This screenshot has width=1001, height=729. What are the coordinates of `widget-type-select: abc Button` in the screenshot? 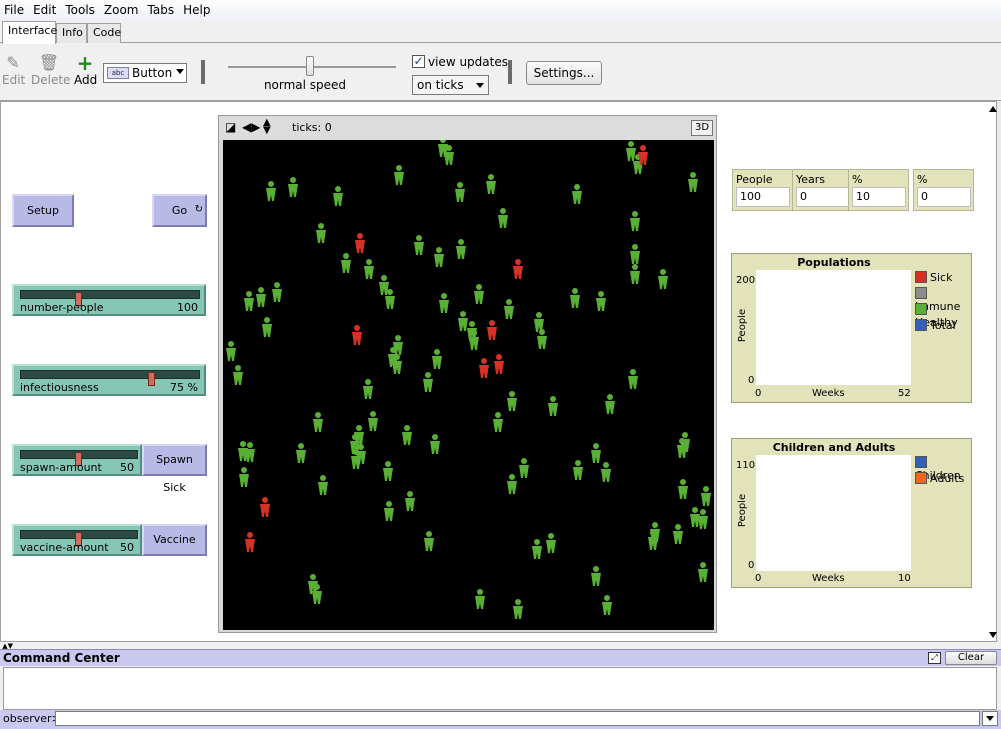 It's located at (145, 73).